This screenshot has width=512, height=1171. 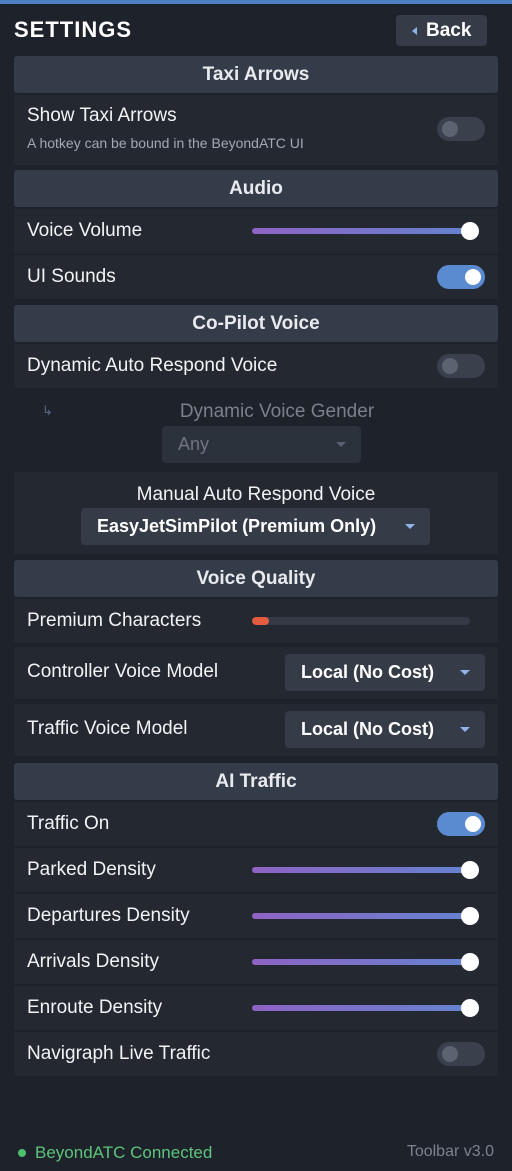 What do you see at coordinates (119, 1053) in the screenshot?
I see `navigraph-live-traffic-label: Navigraph Live Traffic` at bounding box center [119, 1053].